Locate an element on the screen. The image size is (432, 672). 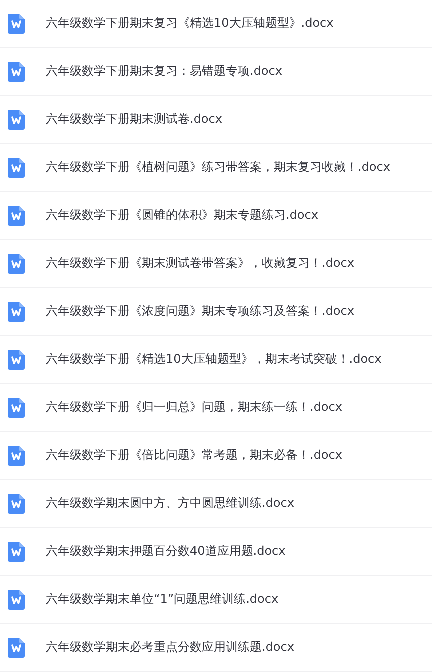
file-row: 六年级数学下册《精选10大压轴题型》，期末考试突破！.docx is located at coordinates (216, 360).